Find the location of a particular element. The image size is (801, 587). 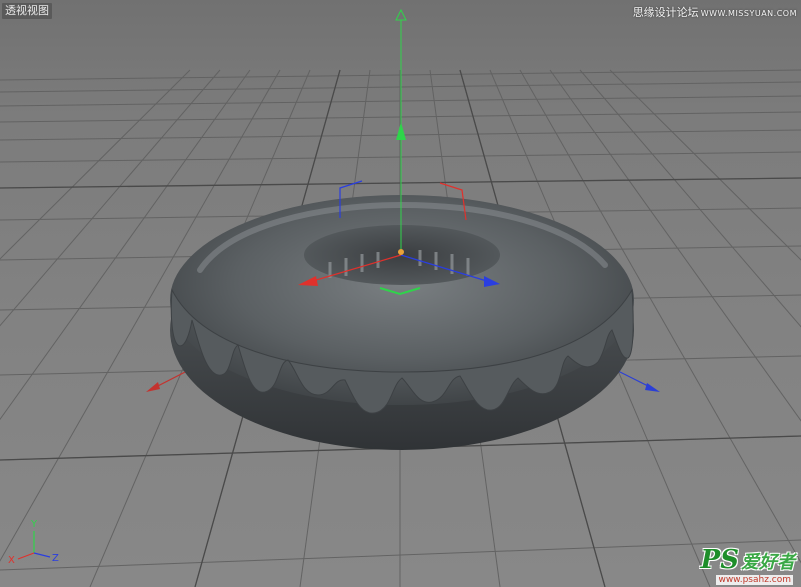

ground-z-axis-arrow is located at coordinates (652, 387).